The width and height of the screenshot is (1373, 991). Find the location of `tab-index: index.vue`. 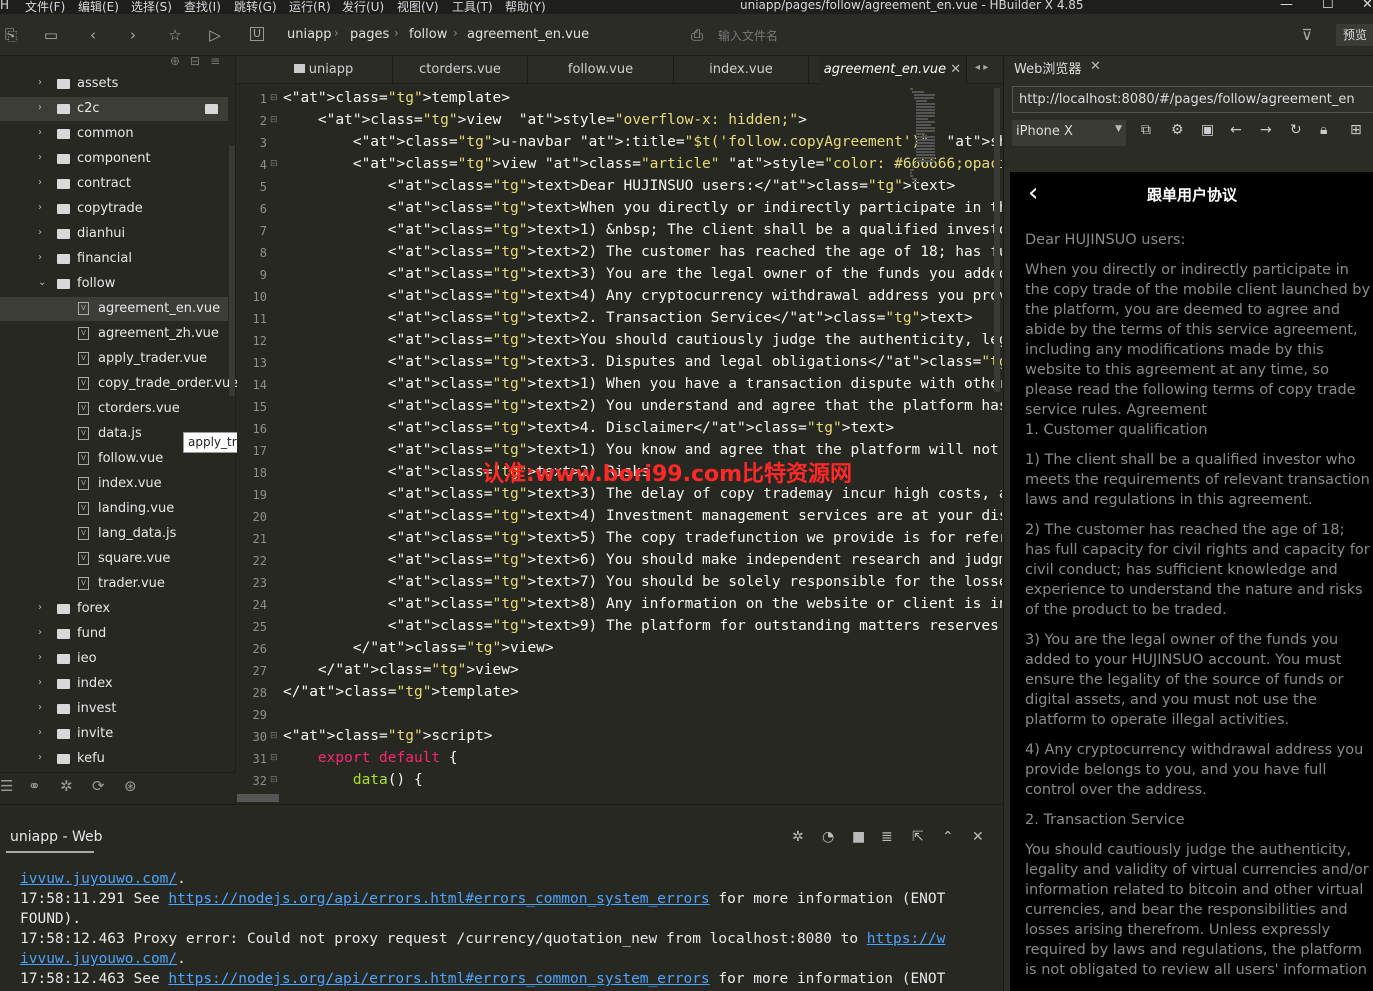

tab-index: index.vue is located at coordinates (741, 70).